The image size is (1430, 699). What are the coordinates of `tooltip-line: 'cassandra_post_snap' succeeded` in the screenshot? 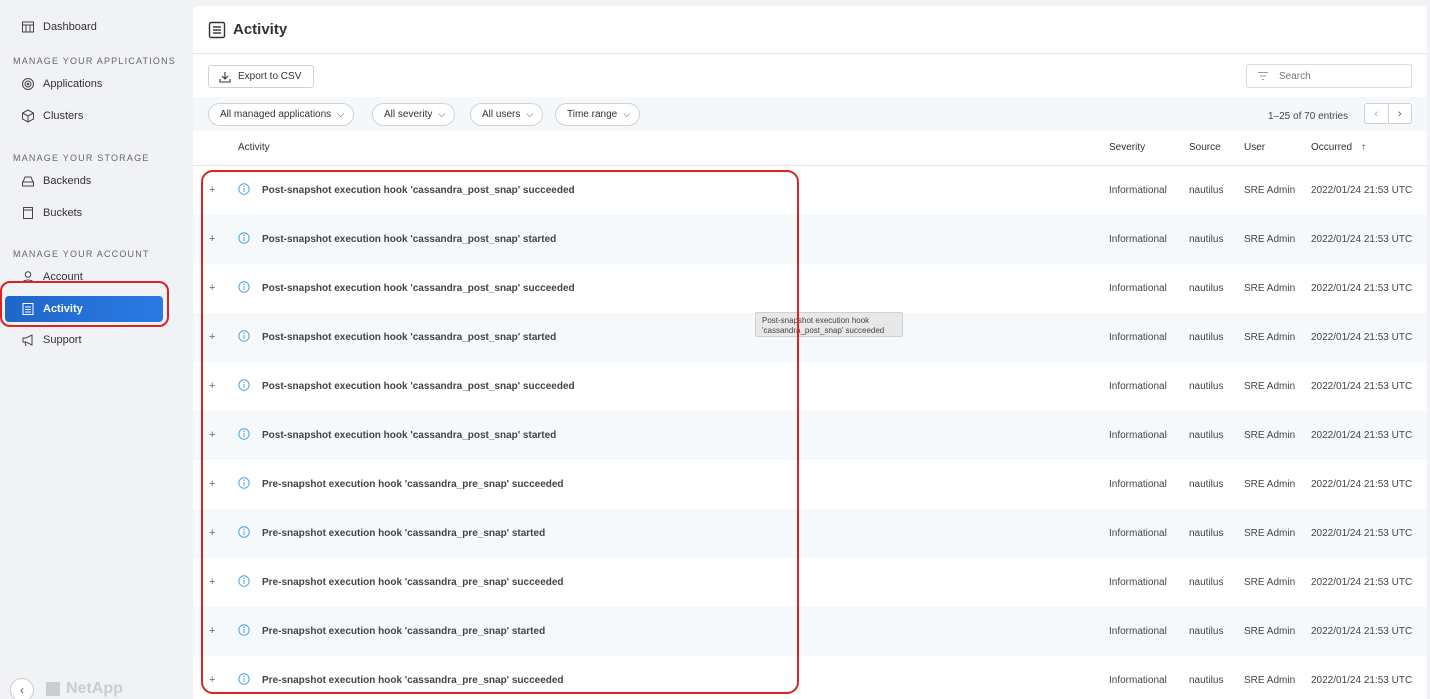 It's located at (823, 330).